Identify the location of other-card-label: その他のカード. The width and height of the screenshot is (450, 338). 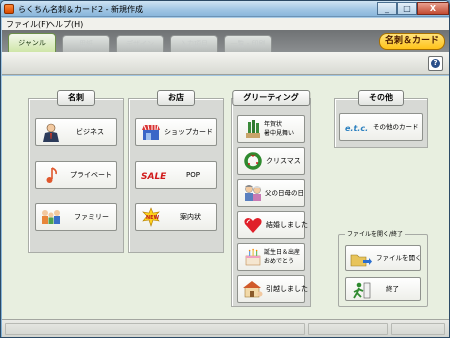
(396, 127).